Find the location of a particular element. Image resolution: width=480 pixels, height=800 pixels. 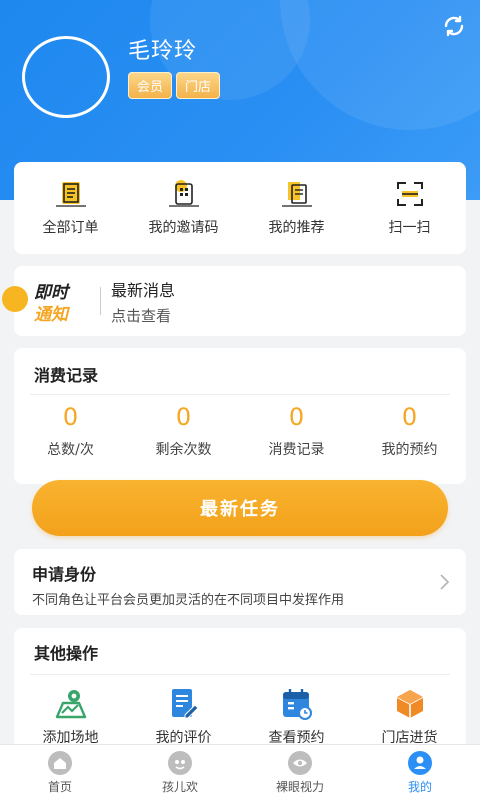

notice-subtitle: 点击查看 is located at coordinates (141, 315).